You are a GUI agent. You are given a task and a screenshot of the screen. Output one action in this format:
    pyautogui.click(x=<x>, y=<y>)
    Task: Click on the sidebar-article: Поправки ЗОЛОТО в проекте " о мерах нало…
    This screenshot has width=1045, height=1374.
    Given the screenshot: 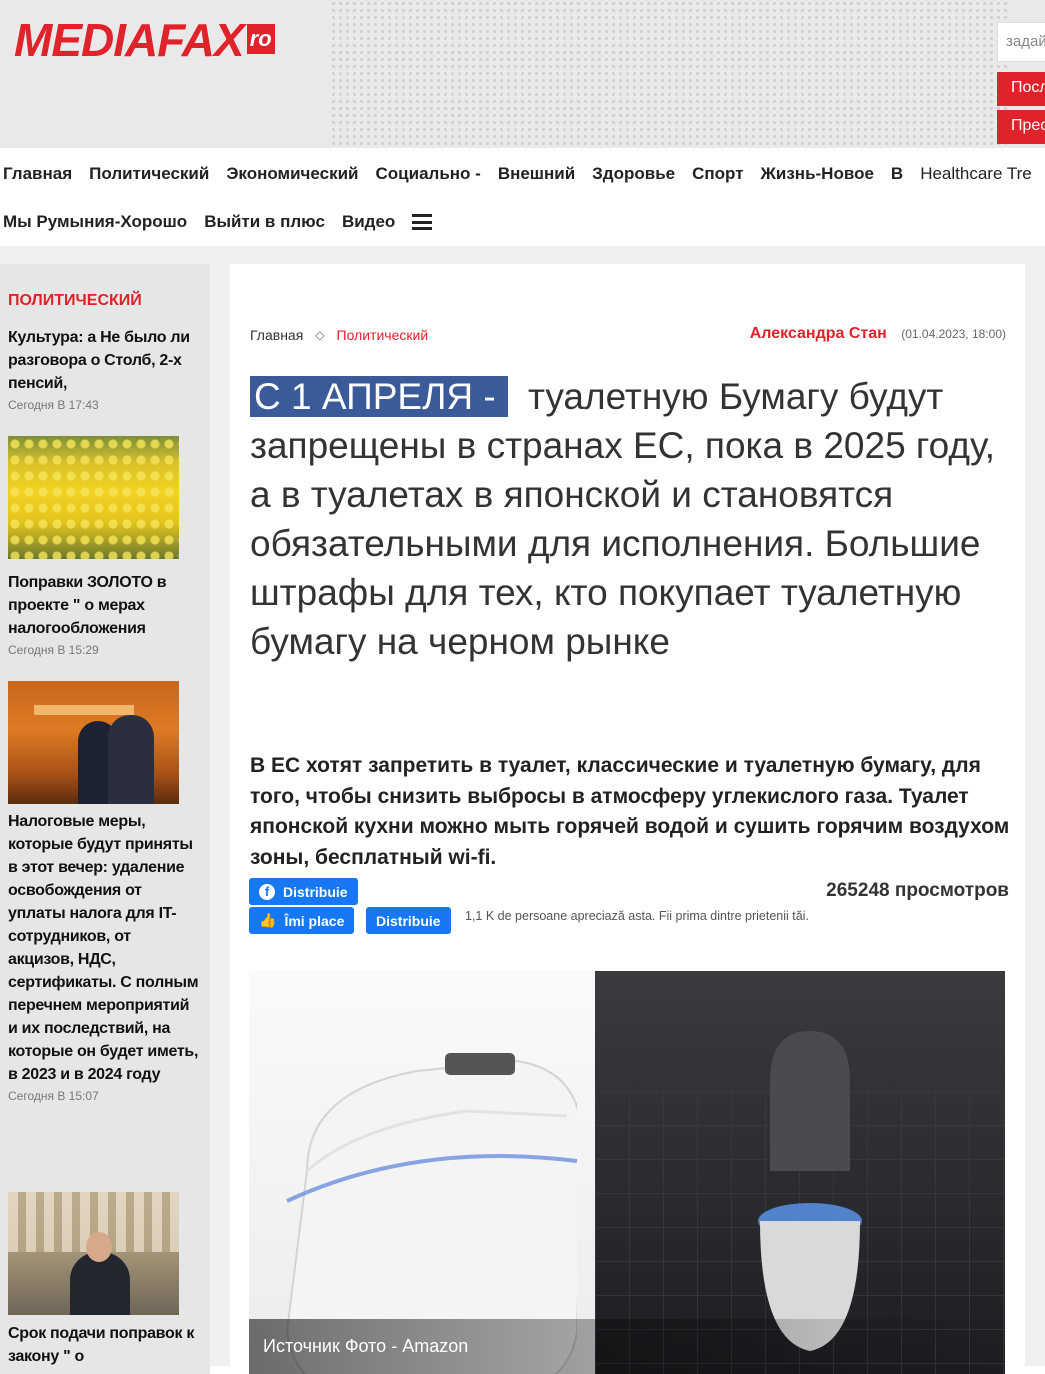 What is the action you would take?
    pyautogui.click(x=104, y=614)
    